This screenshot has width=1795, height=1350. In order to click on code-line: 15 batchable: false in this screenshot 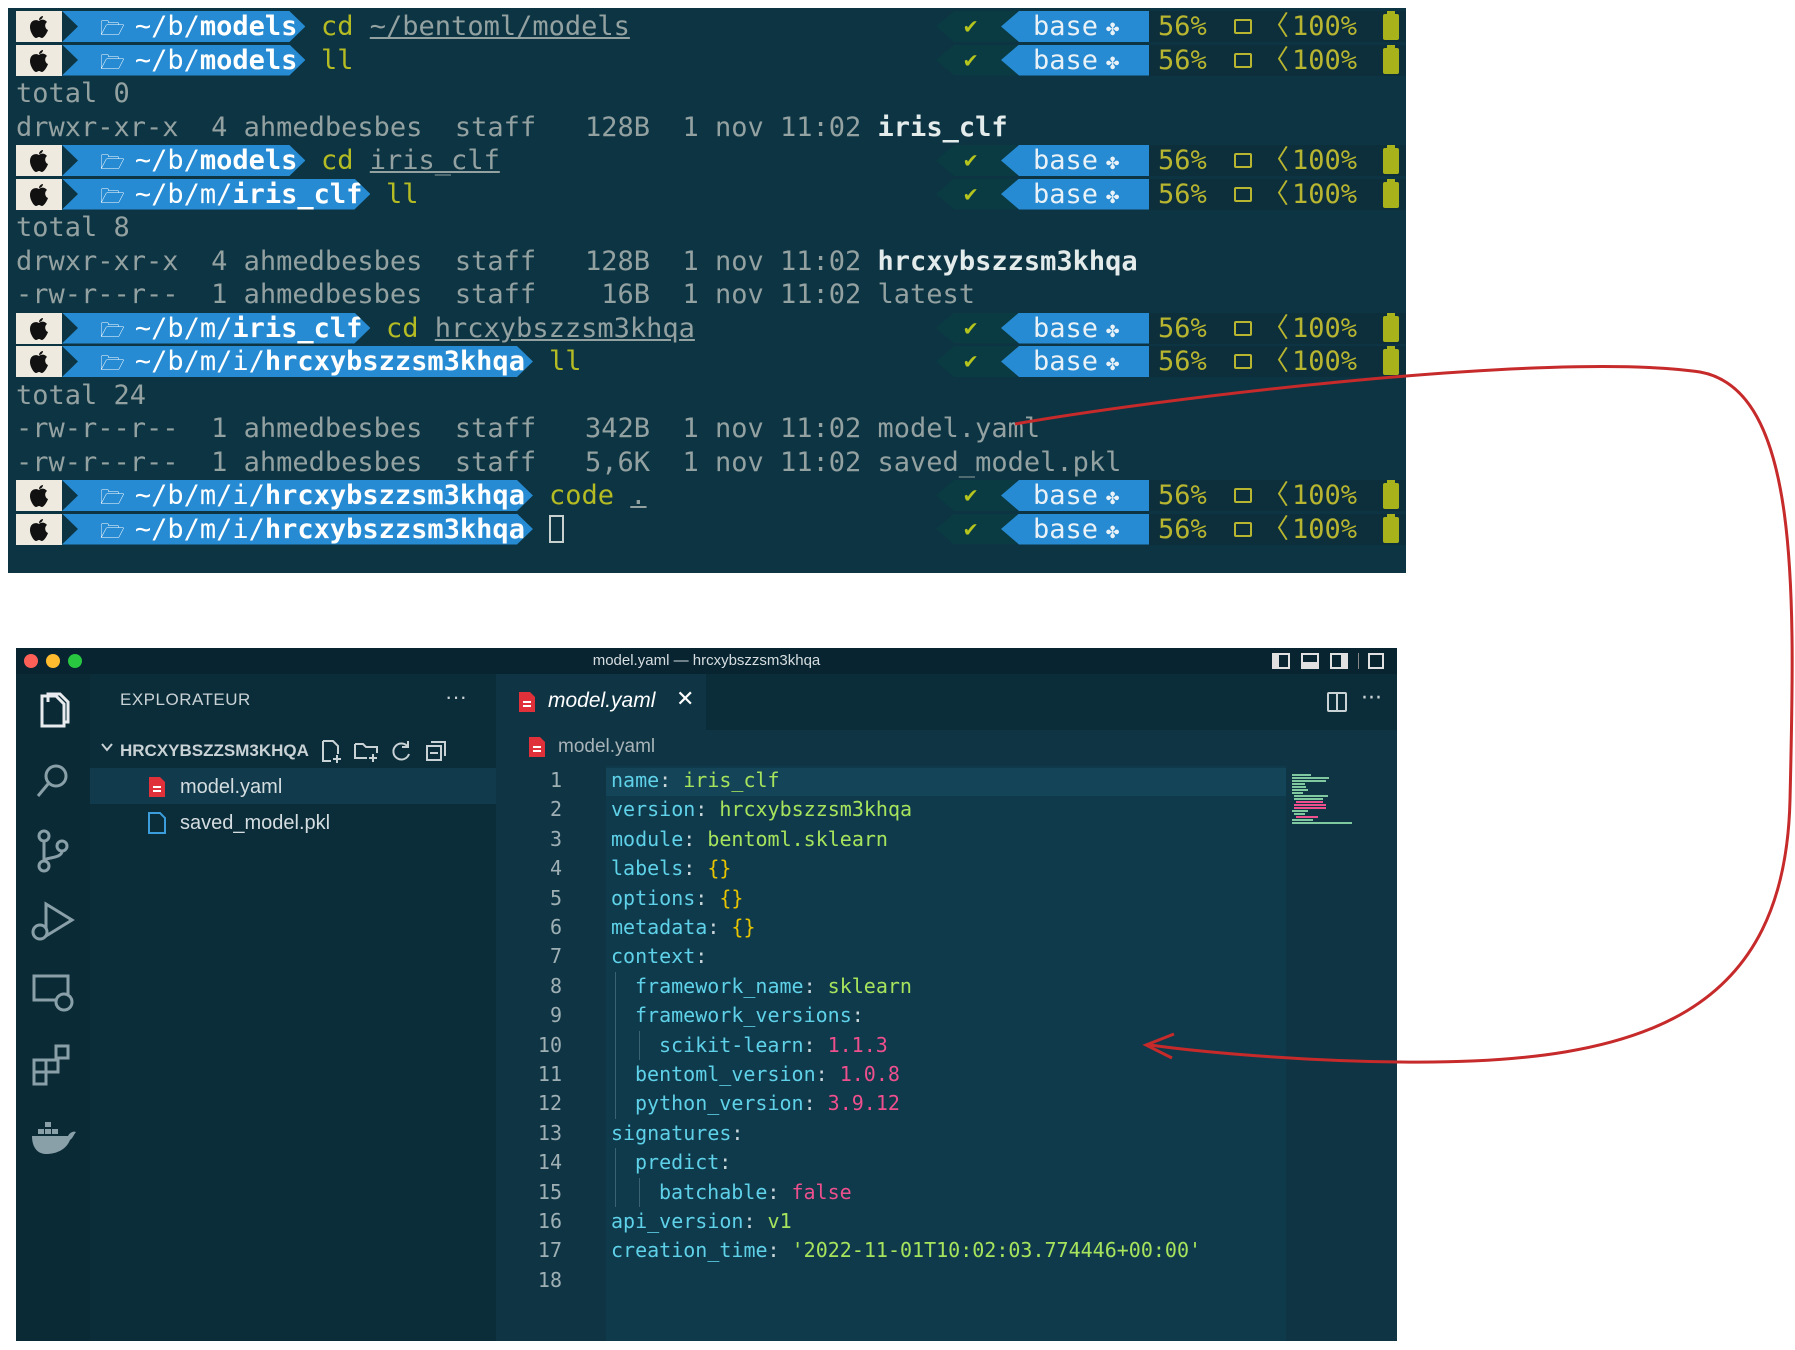, I will do `click(891, 1192)`.